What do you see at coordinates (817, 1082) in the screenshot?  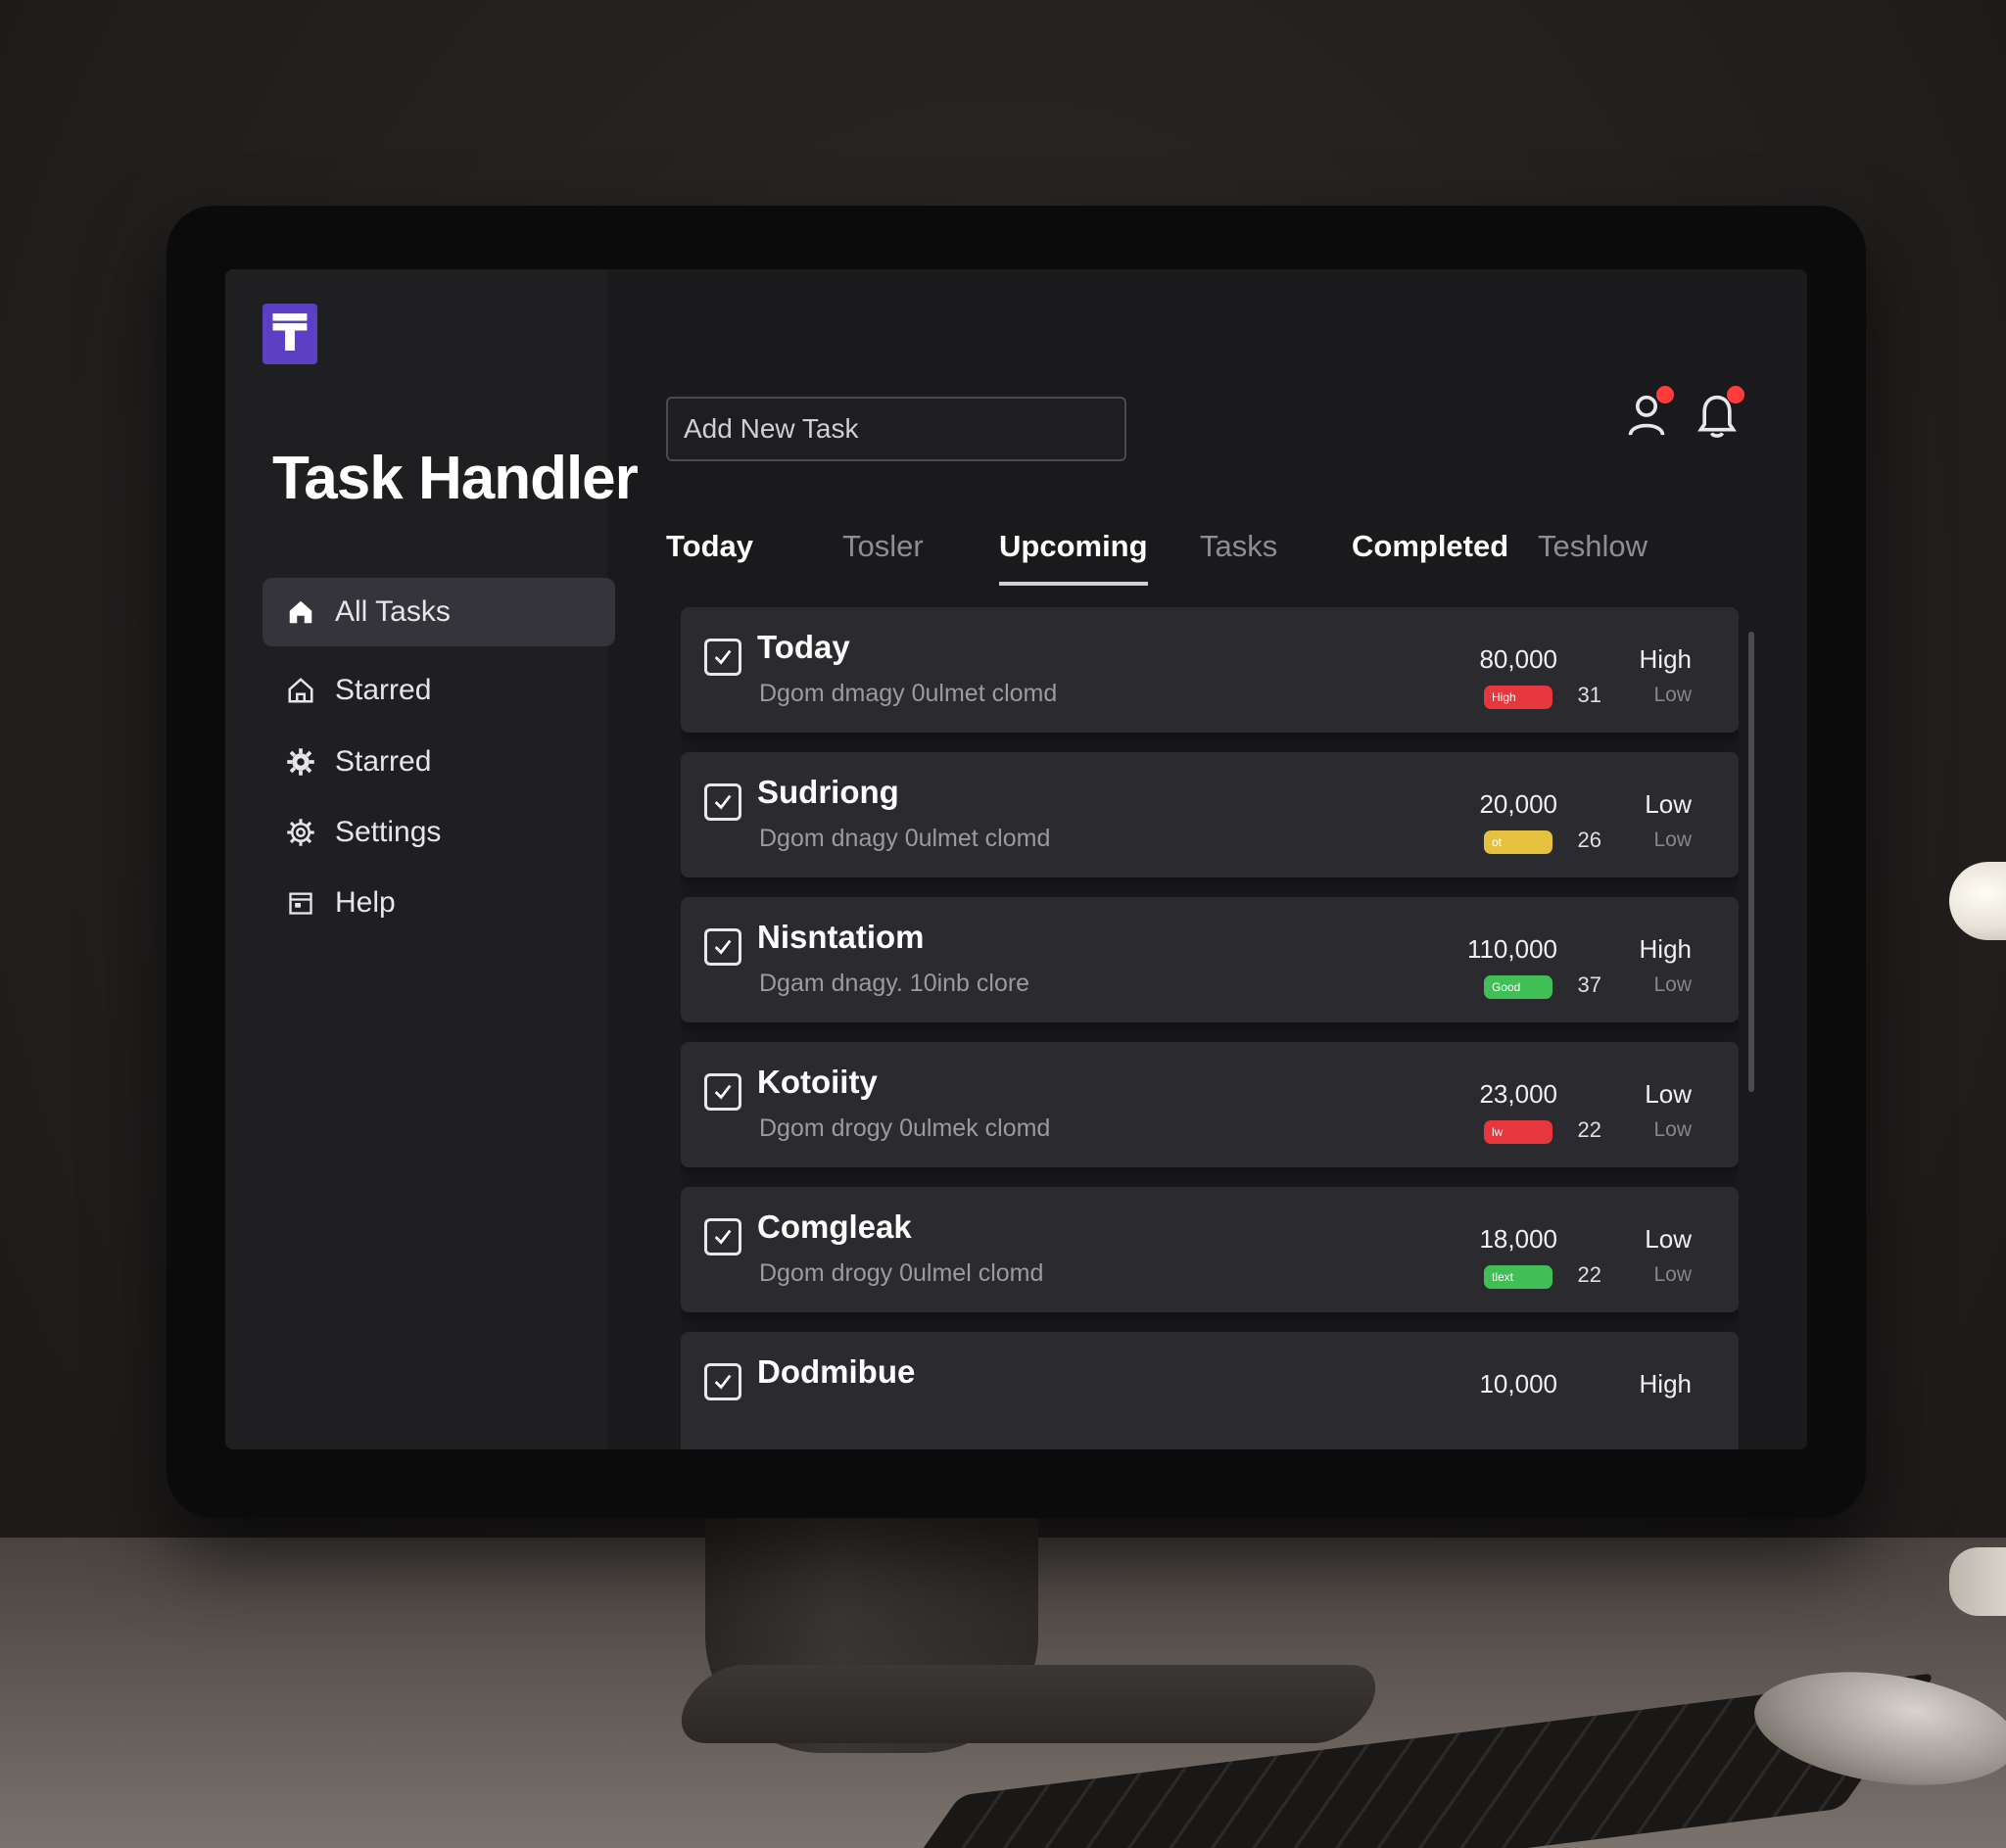 I see `task-title: Kotoiity` at bounding box center [817, 1082].